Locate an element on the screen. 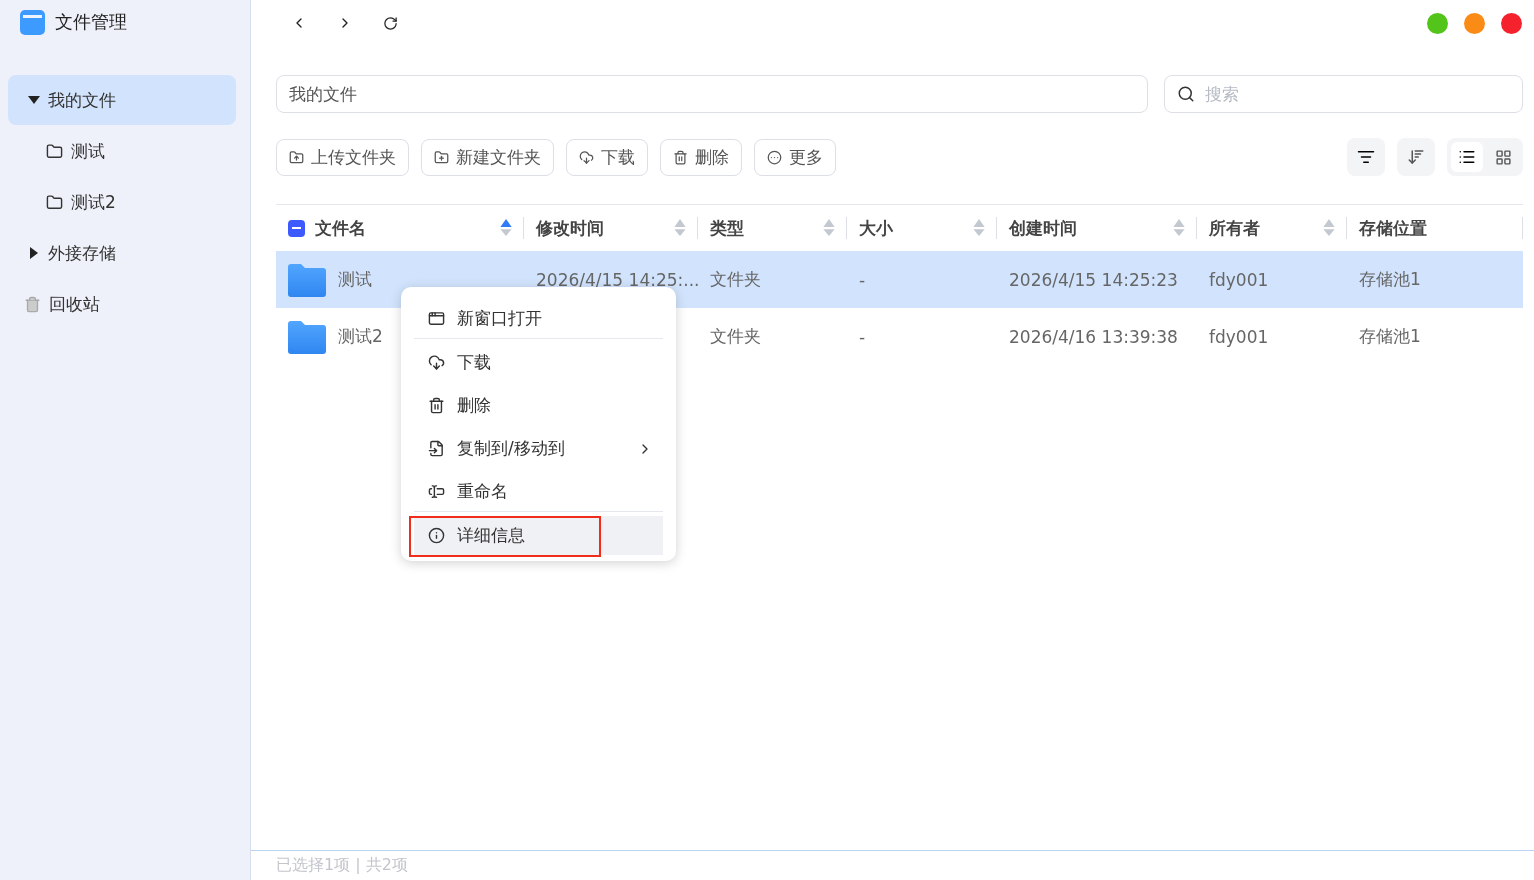 The height and width of the screenshot is (880, 1534). status-text: 已选择1项 | 共2项 is located at coordinates (342, 865).